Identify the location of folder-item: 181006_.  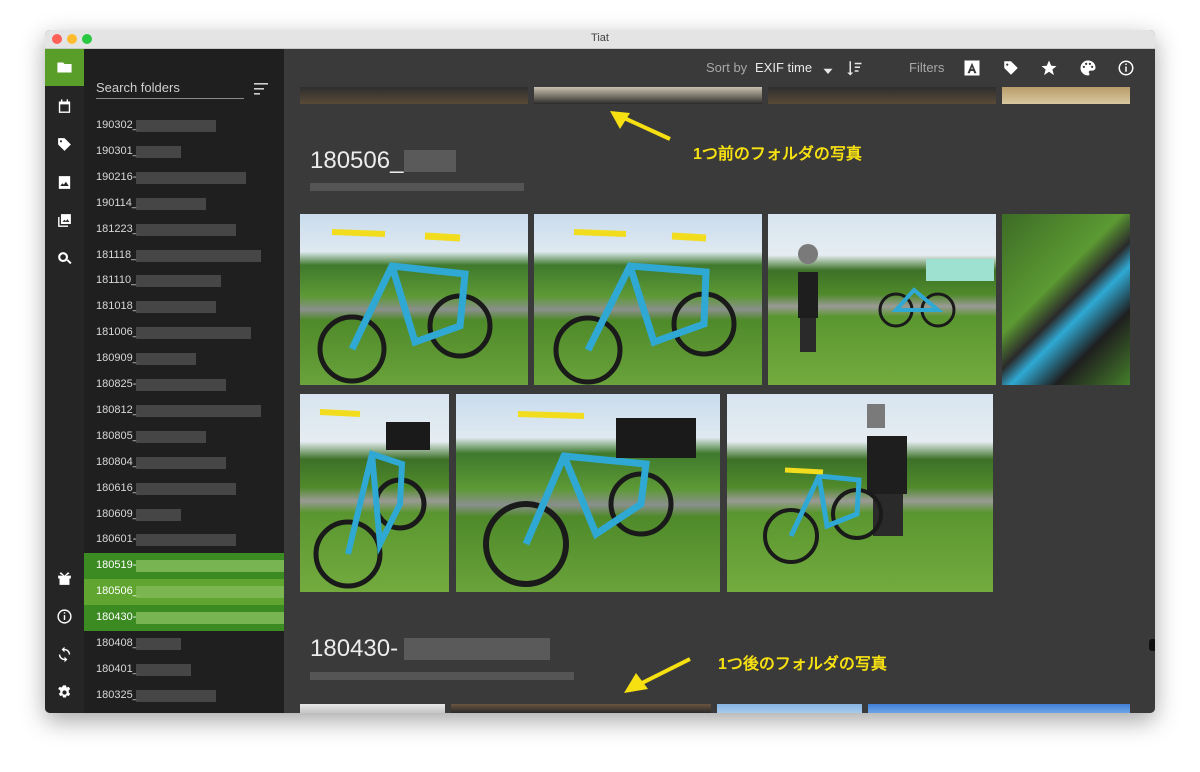
(184, 333).